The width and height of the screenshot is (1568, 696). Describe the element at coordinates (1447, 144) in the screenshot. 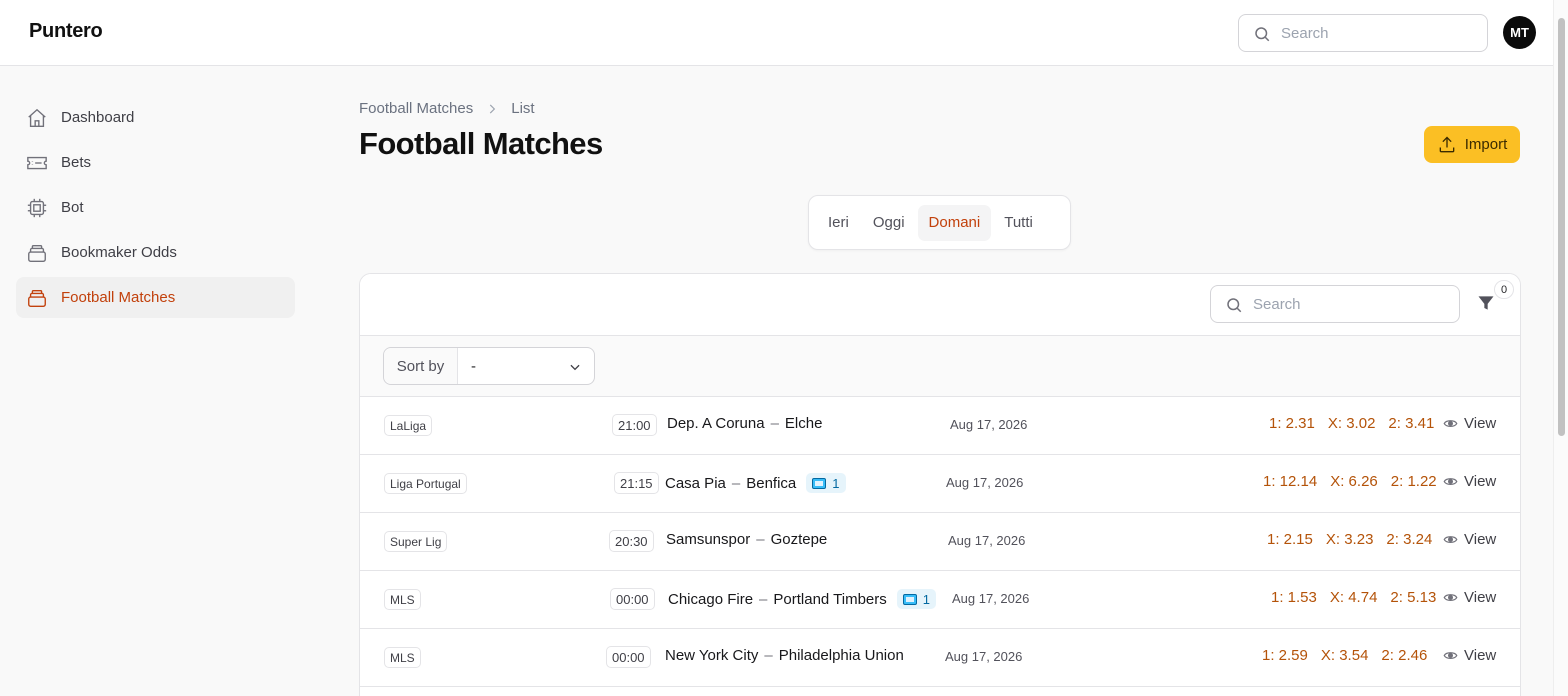

I see `upload-icon` at that location.